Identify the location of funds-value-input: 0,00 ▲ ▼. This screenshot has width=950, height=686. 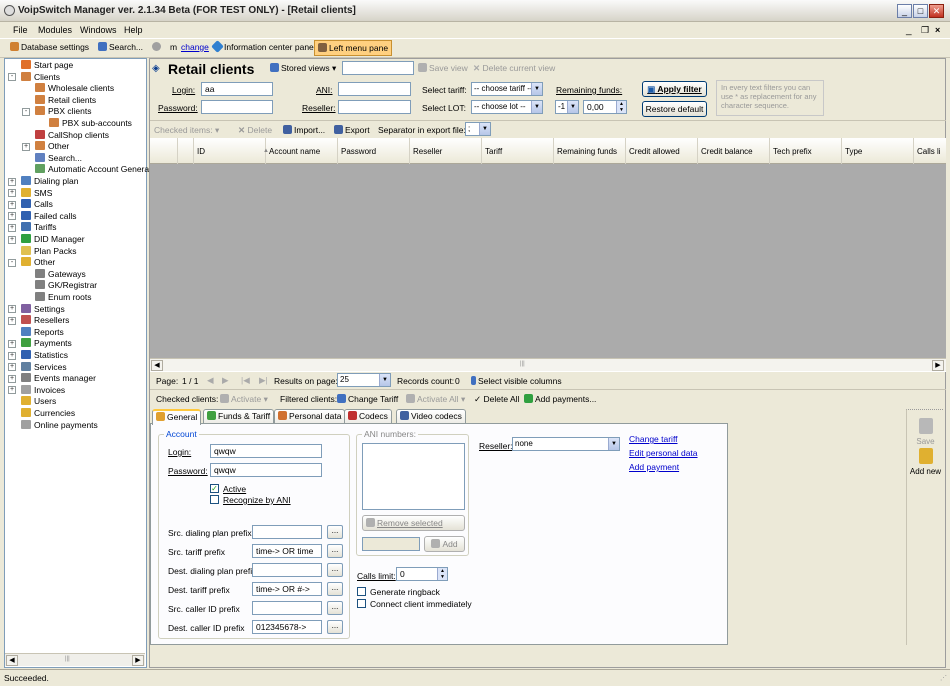
(605, 107).